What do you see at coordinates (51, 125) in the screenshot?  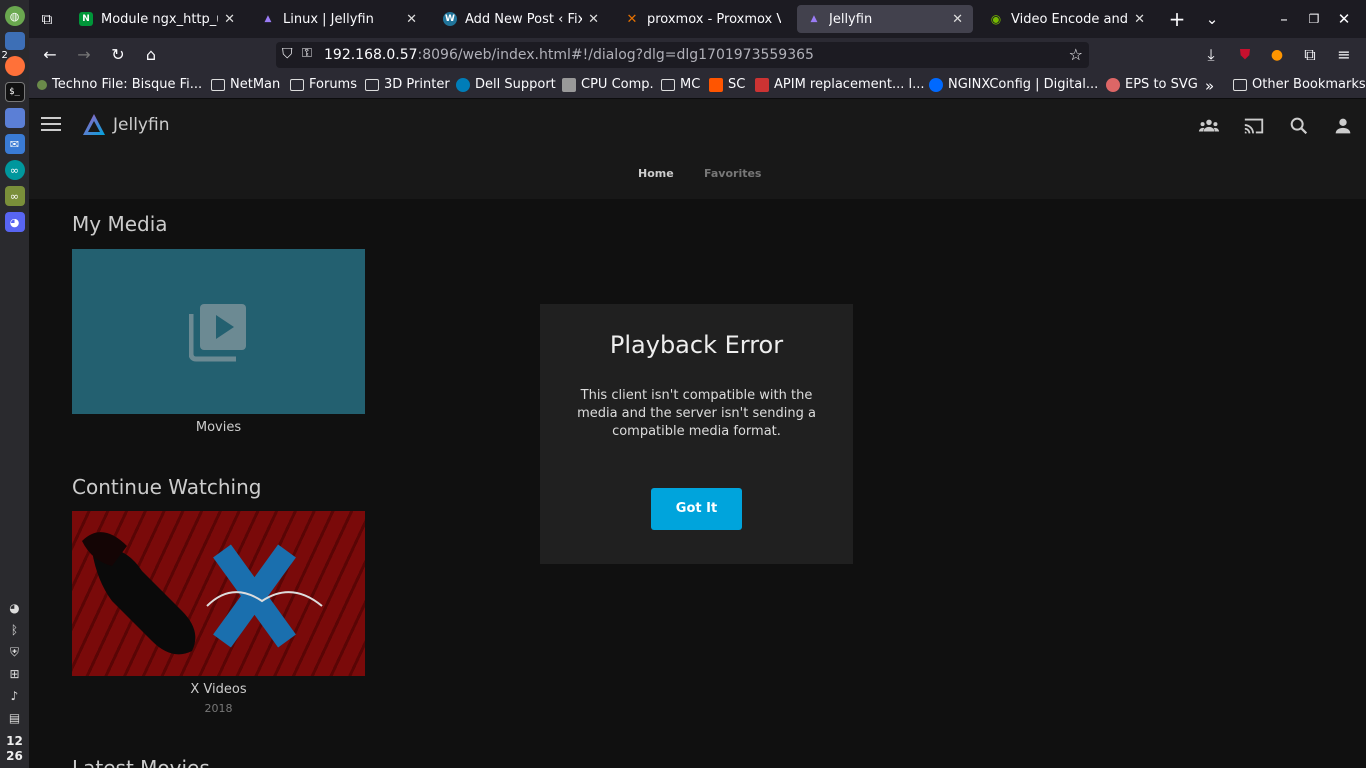 I see `hamburger-menu-icon` at bounding box center [51, 125].